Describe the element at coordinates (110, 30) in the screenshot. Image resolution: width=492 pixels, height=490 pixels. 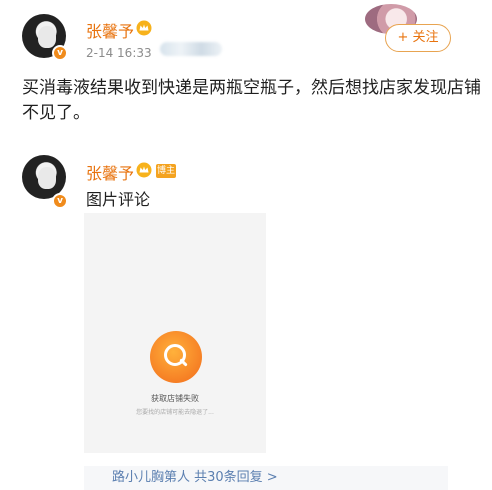
I see `post-author-name: 张馨予` at that location.